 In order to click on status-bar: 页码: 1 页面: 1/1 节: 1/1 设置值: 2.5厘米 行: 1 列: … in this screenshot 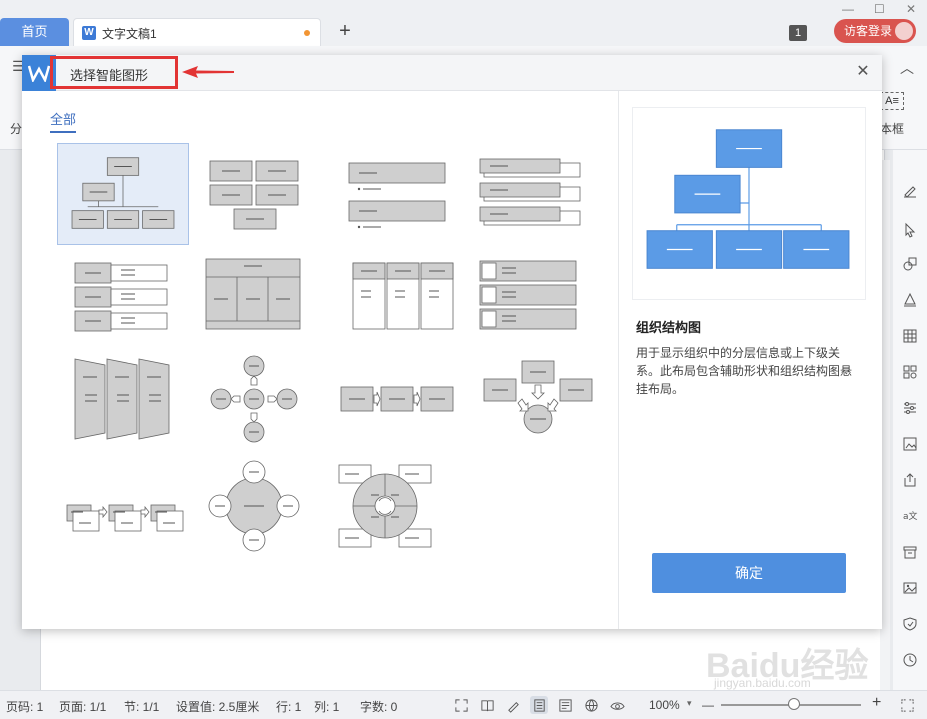, I will do `click(463, 704)`.